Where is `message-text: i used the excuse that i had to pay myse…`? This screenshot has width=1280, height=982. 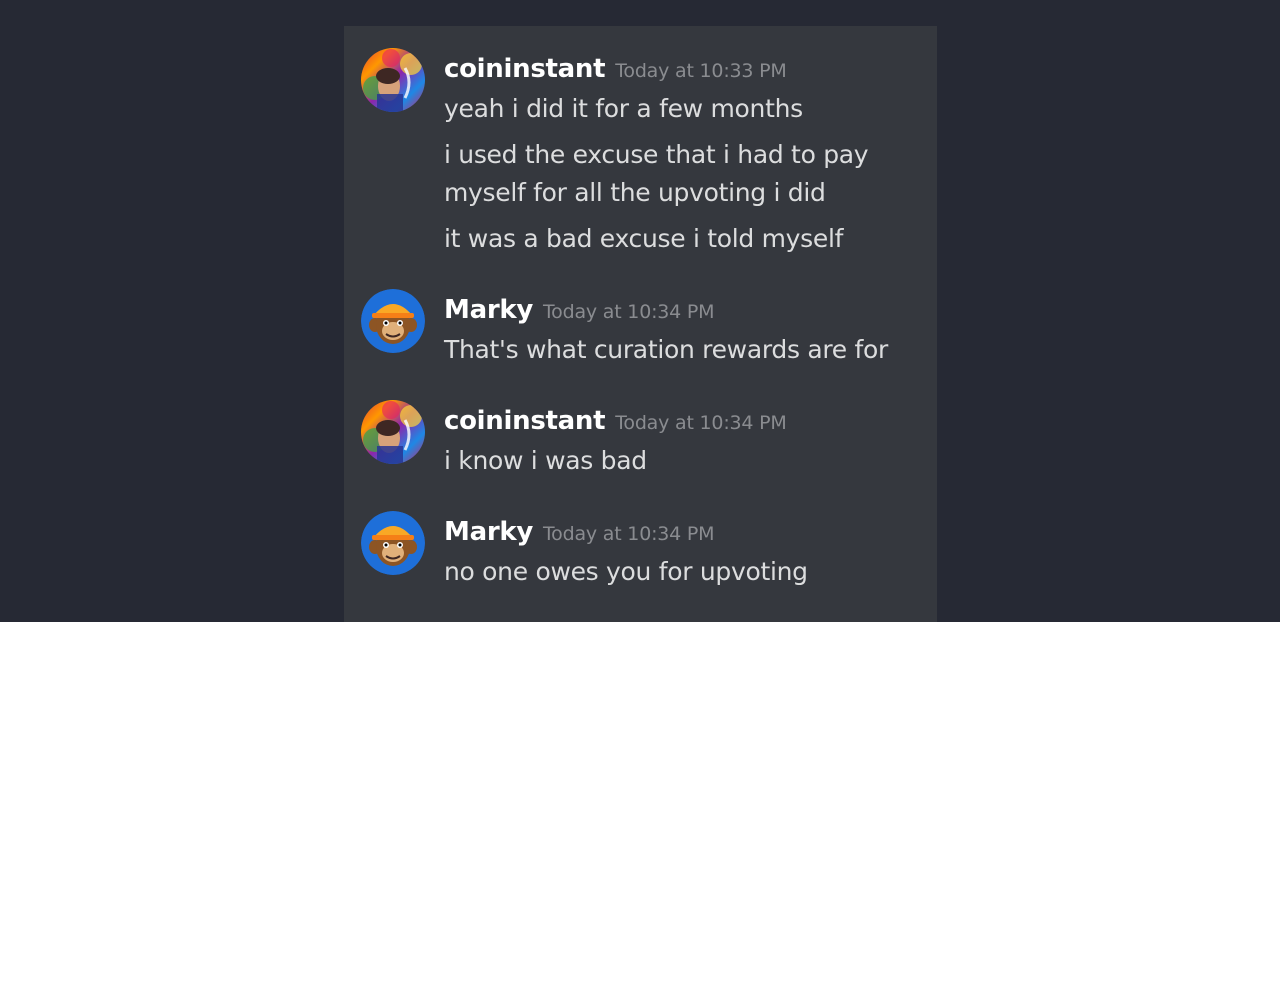 message-text: i used the excuse that i had to pay myse… is located at coordinates (656, 173).